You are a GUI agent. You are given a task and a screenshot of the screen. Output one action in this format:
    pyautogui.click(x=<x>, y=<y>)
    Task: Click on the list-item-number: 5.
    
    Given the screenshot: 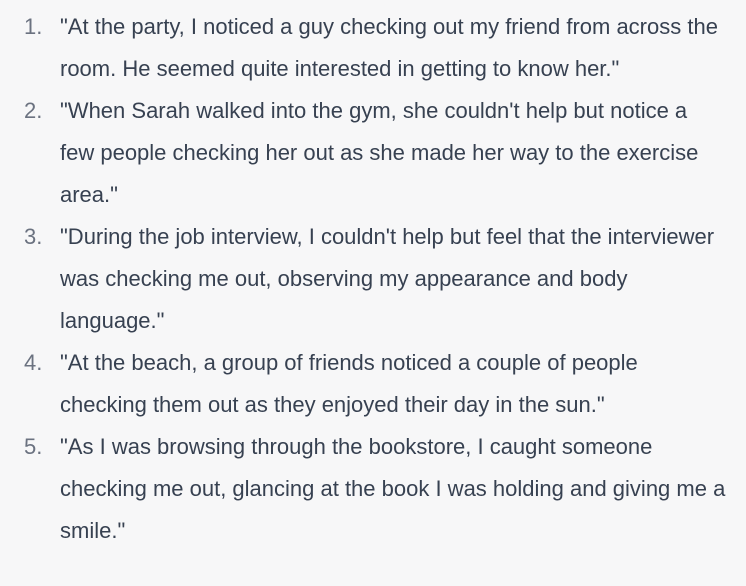 What is the action you would take?
    pyautogui.click(x=33, y=446)
    